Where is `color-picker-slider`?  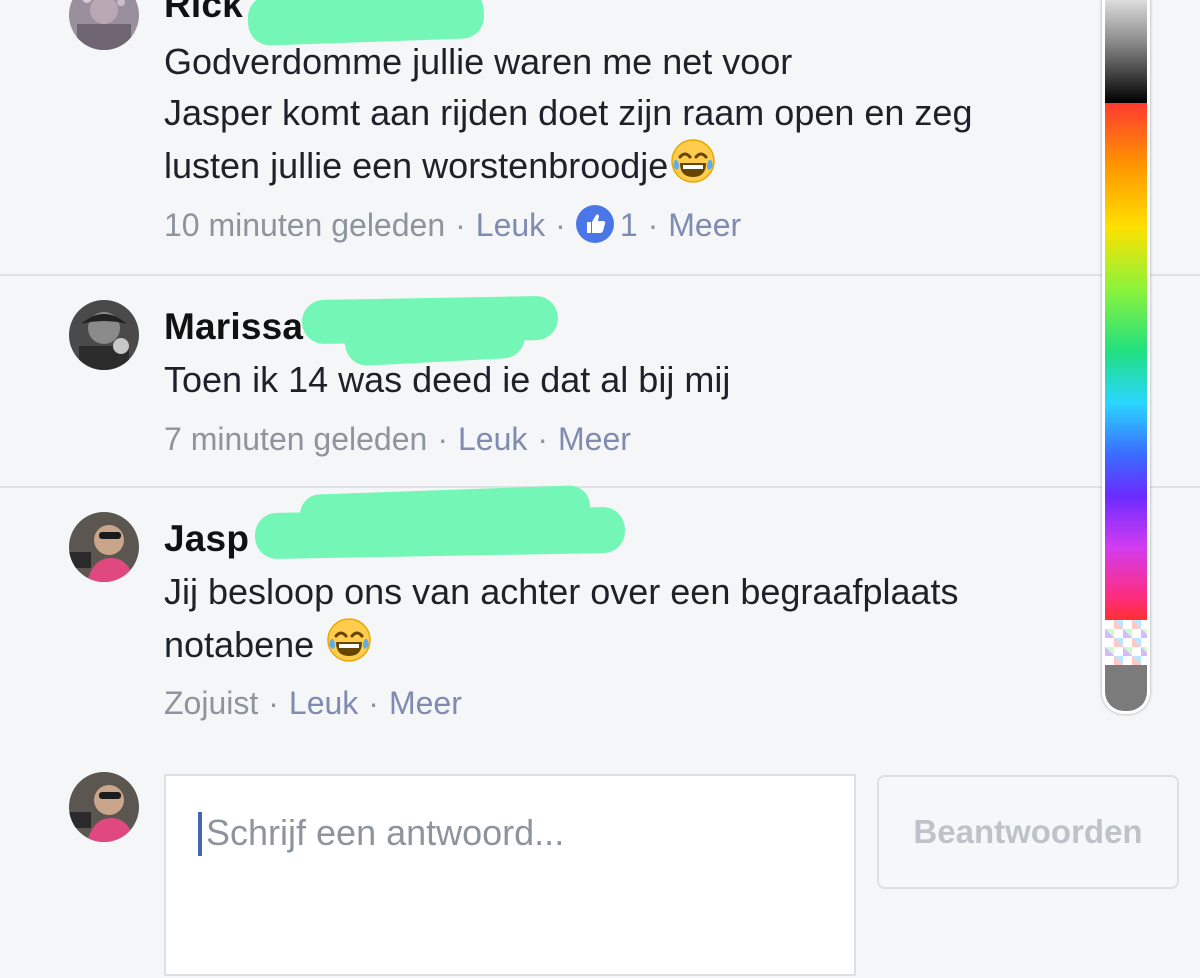
color-picker-slider is located at coordinates (1126, 357).